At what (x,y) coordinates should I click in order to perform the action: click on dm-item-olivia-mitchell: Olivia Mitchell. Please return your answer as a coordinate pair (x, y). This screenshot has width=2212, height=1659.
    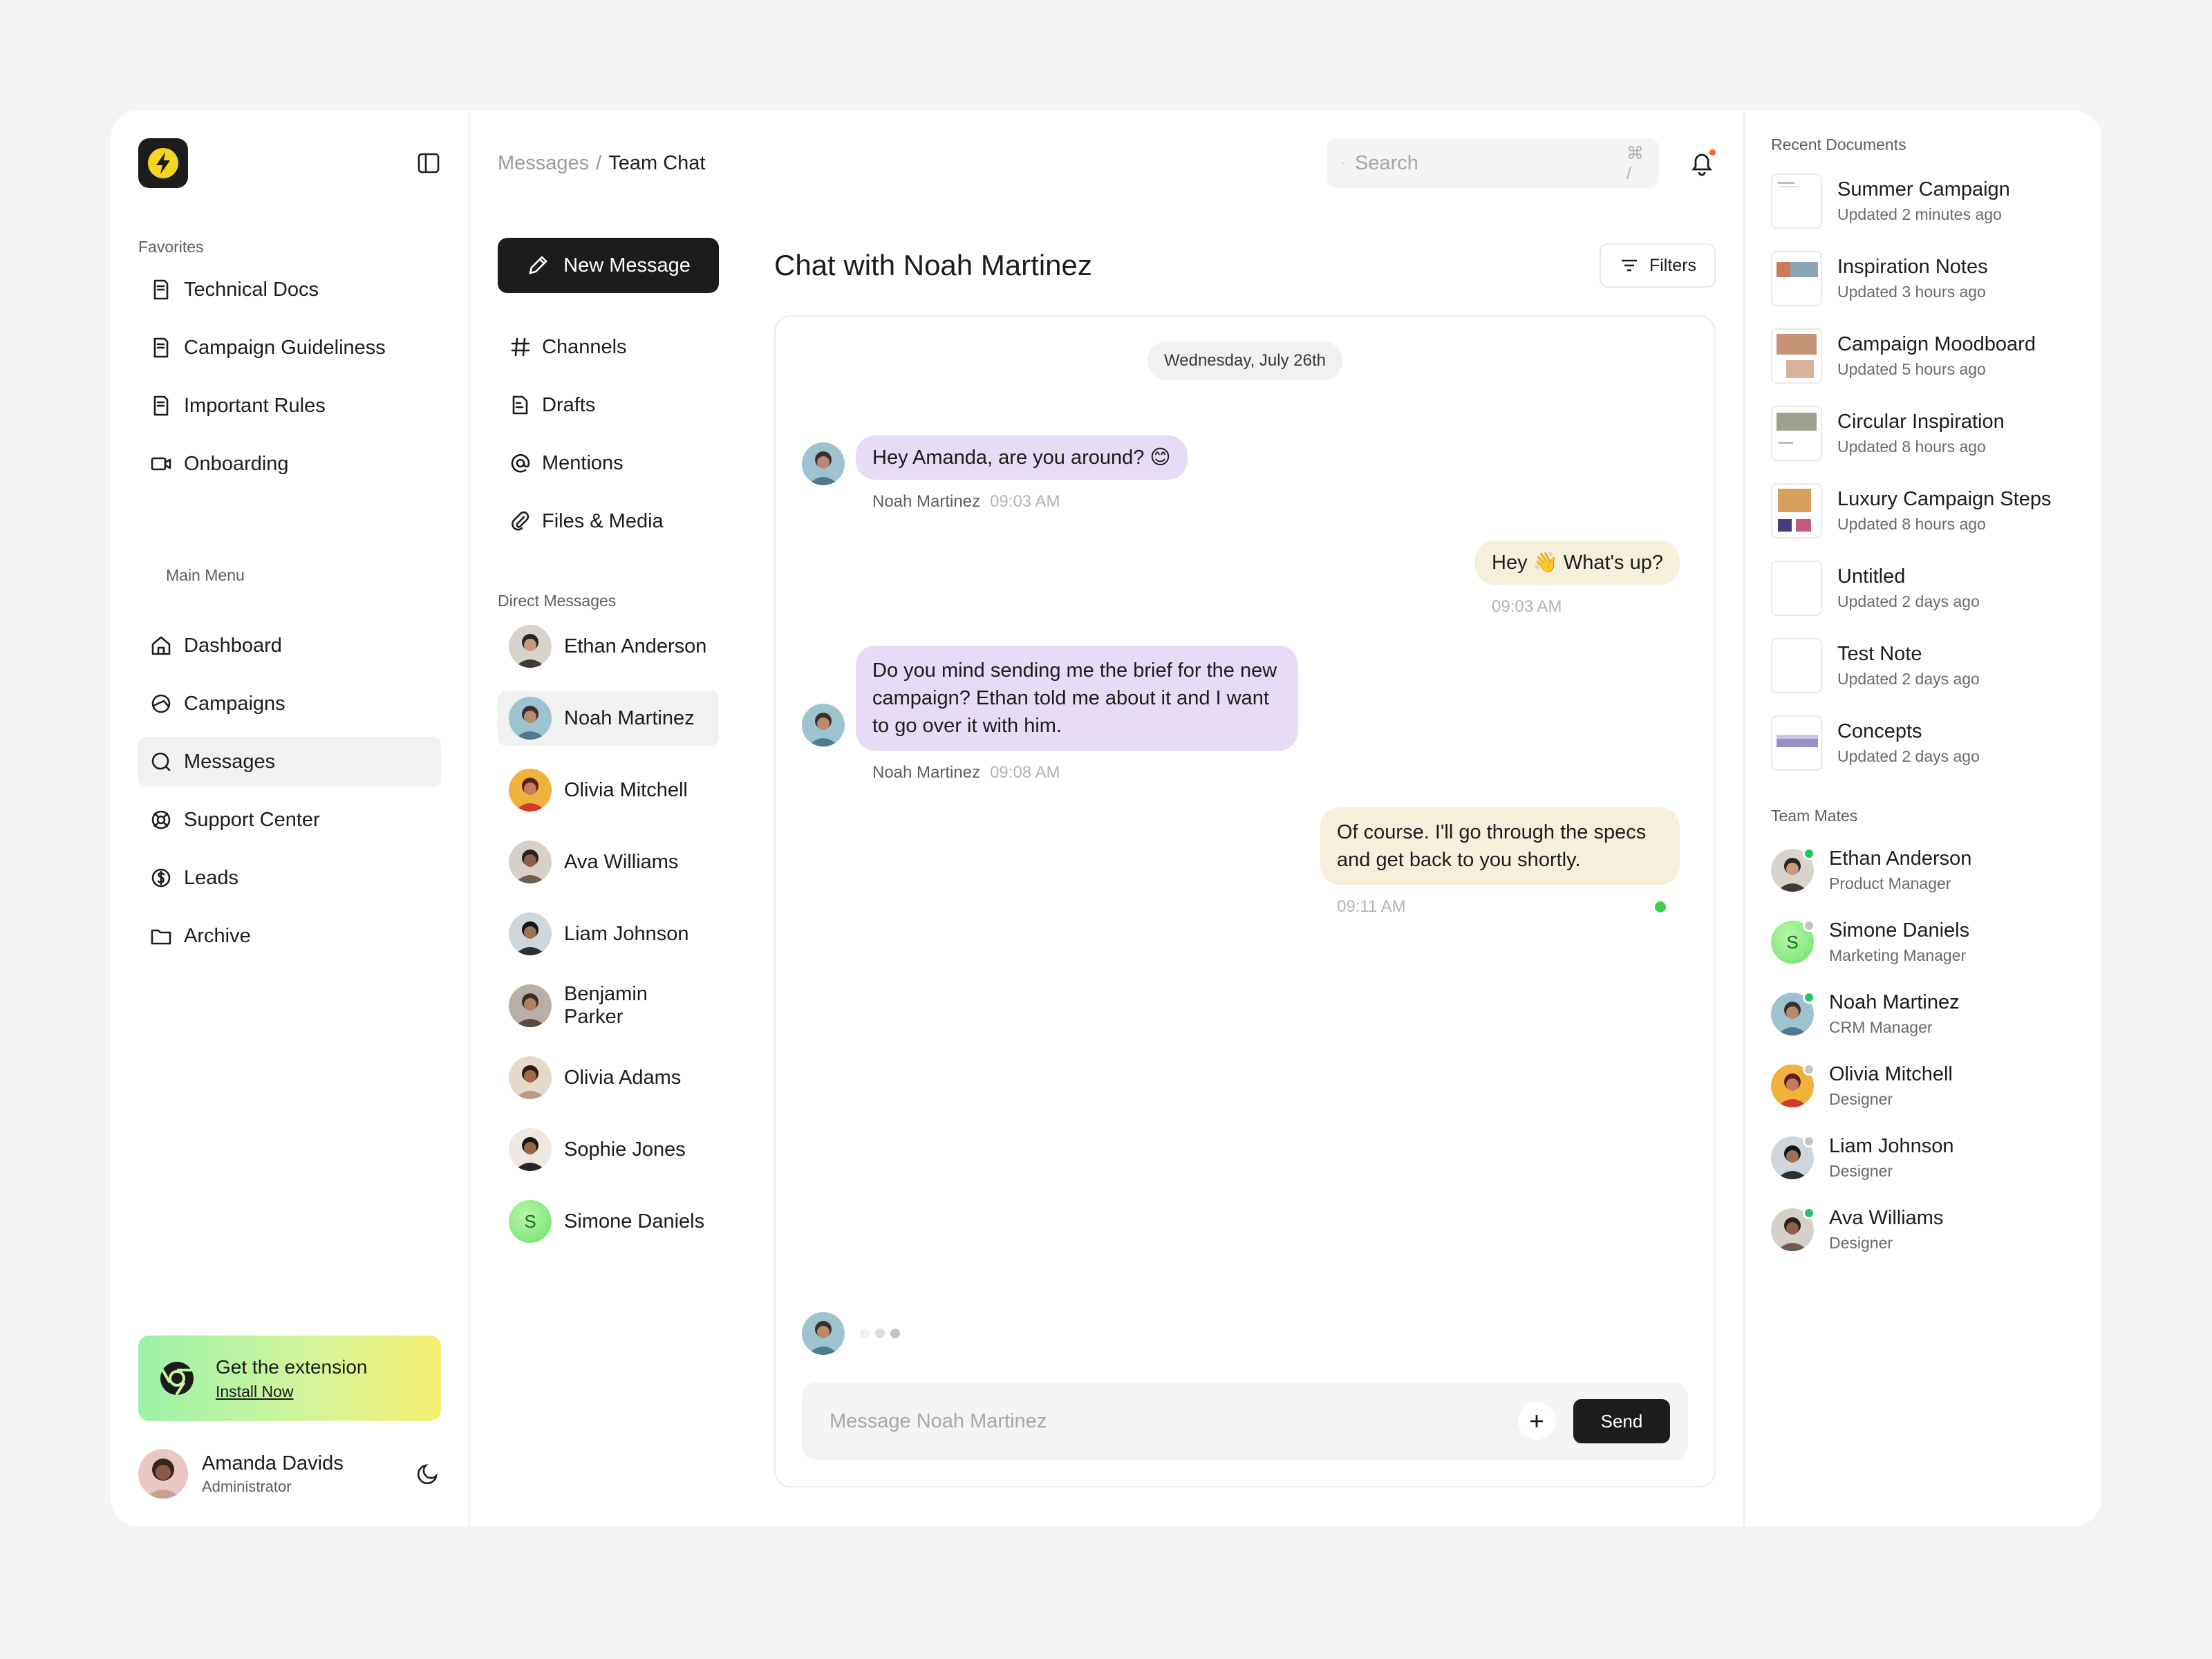
    Looking at the image, I should click on (608, 790).